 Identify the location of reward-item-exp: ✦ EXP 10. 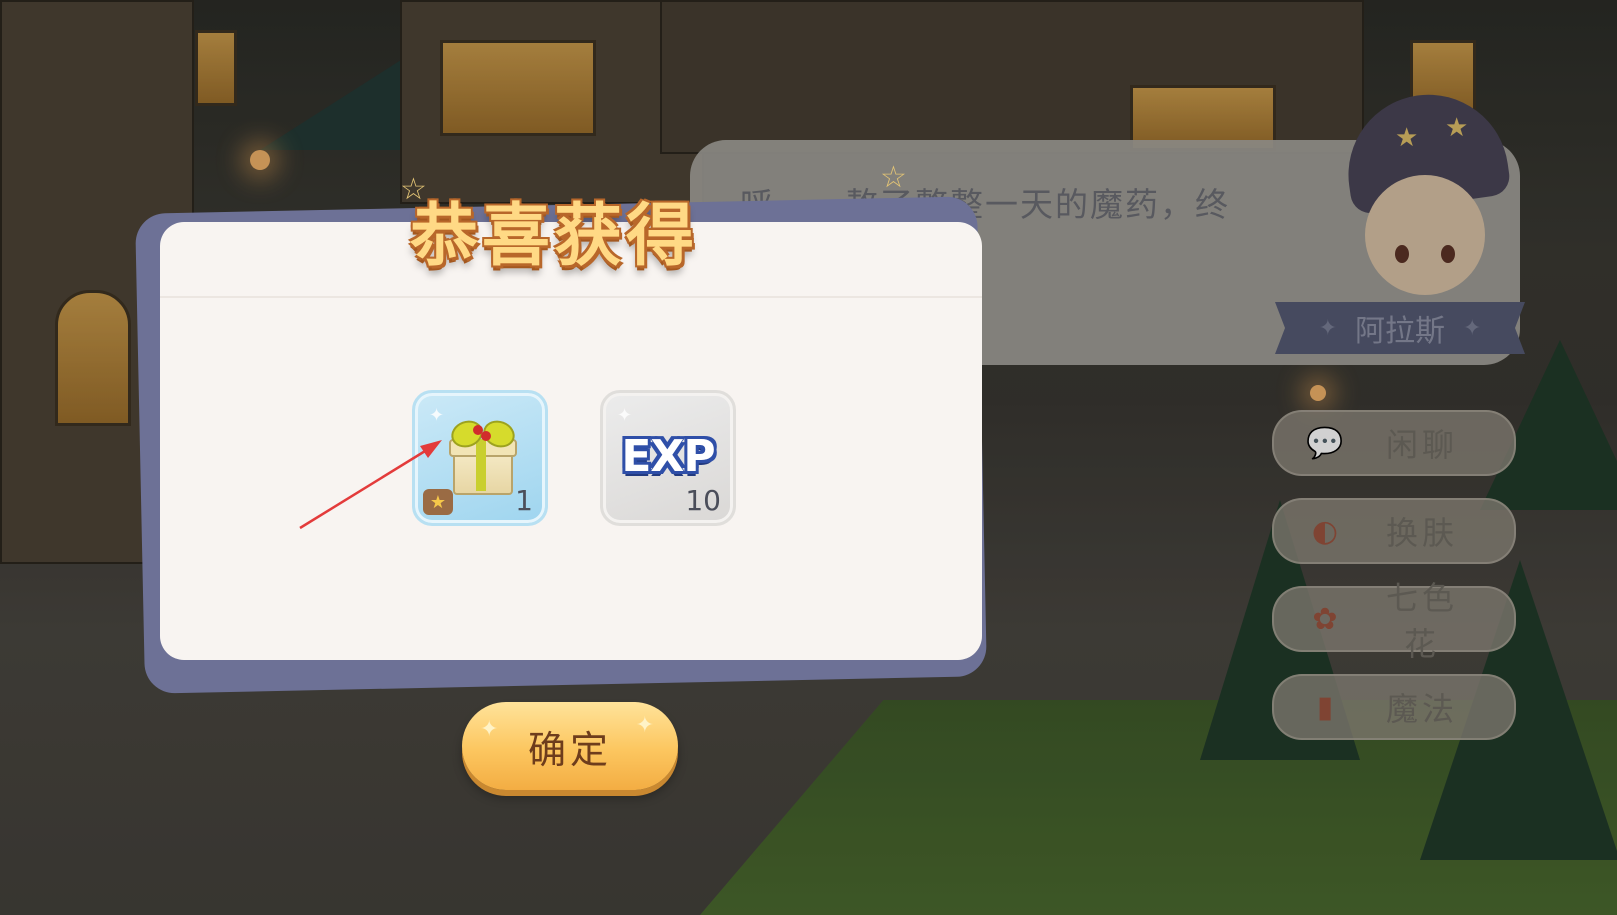
(668, 458).